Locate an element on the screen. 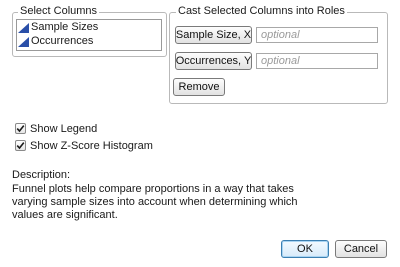 This screenshot has height=267, width=400. remove-button: Remove is located at coordinates (199, 87).